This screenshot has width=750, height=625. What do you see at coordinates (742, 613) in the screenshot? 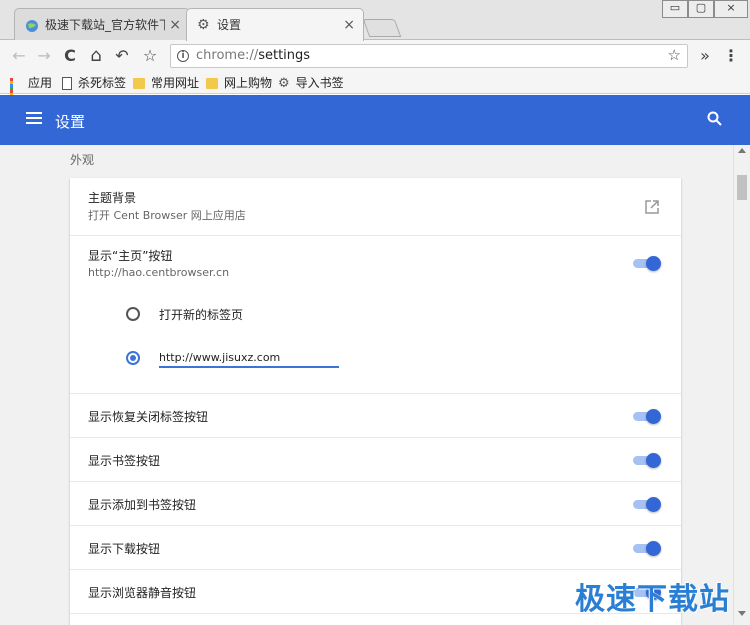
I see `scroll-down-arrow-icon` at bounding box center [742, 613].